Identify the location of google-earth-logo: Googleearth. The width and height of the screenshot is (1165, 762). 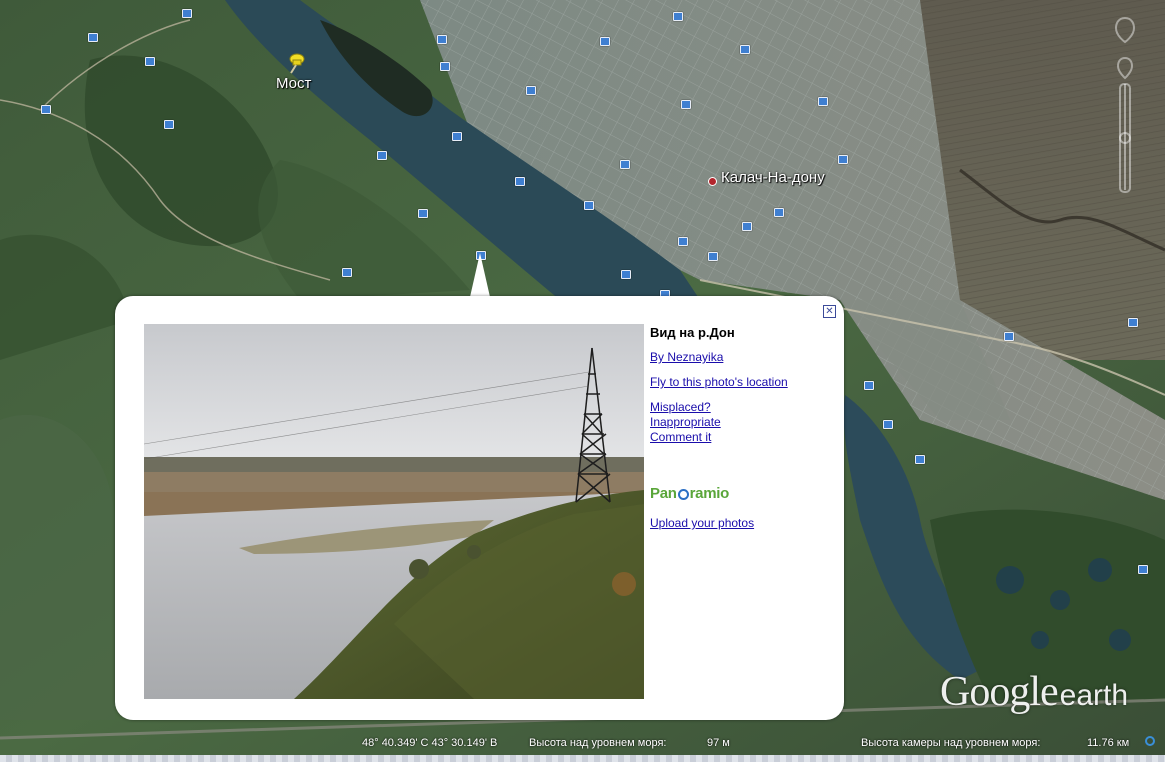
(1034, 692).